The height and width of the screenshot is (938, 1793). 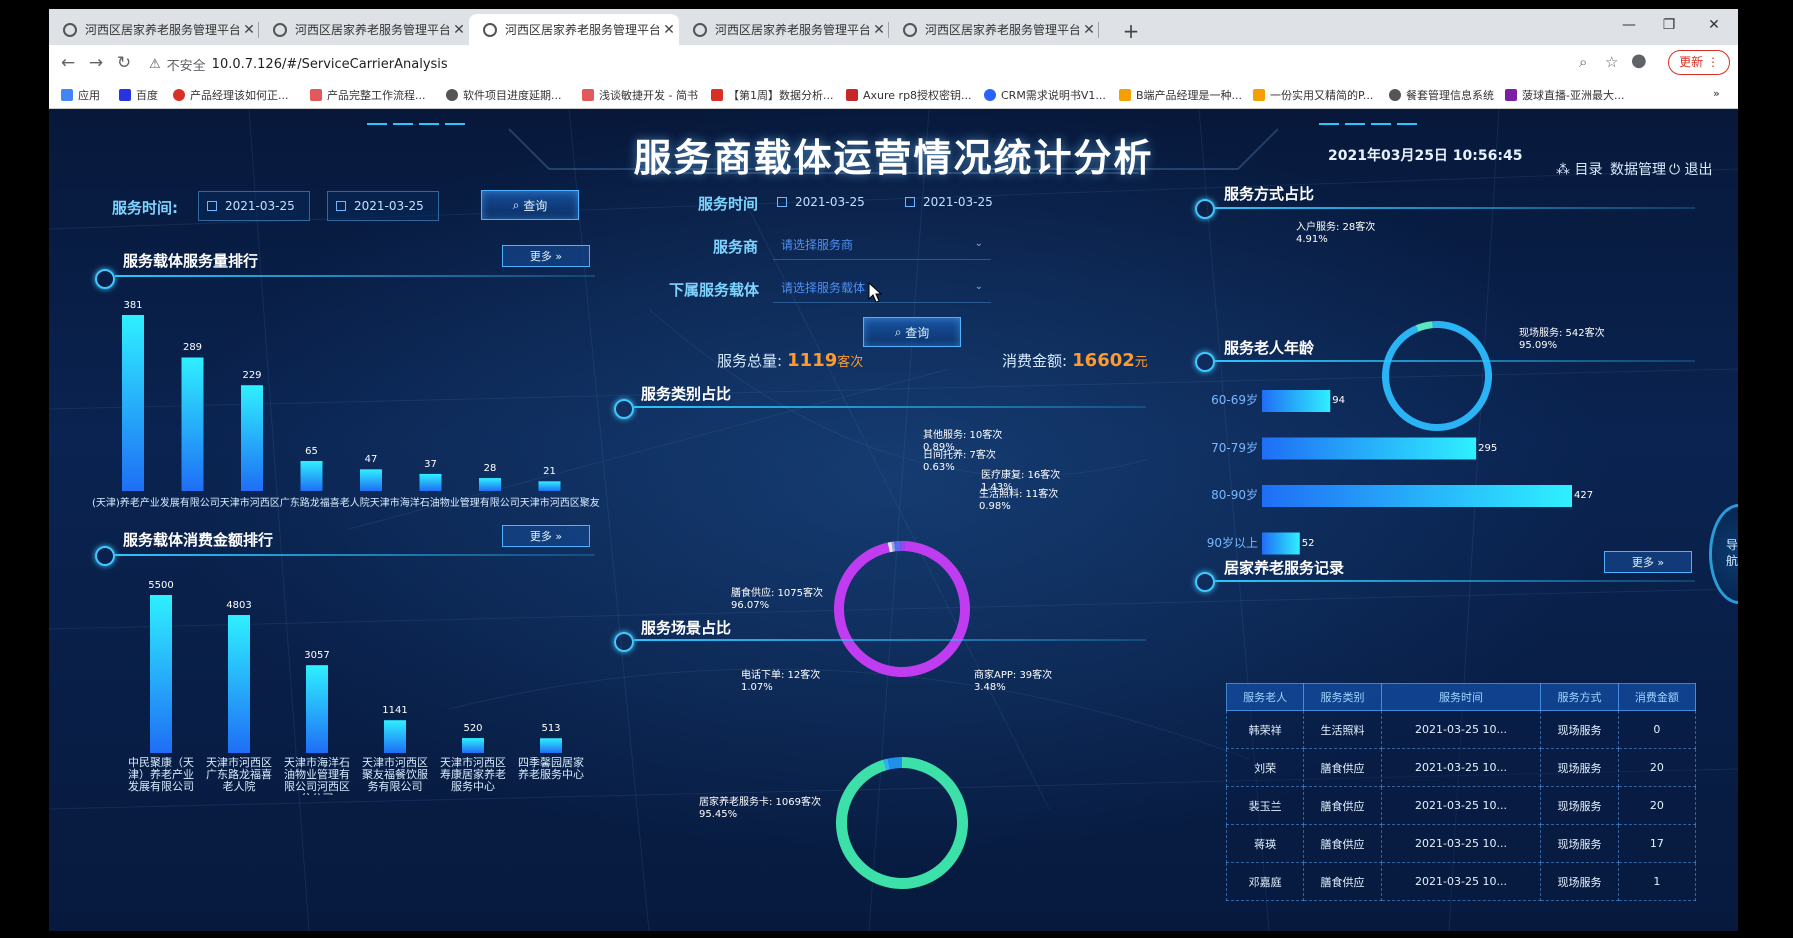 What do you see at coordinates (953, 202) in the screenshot?
I see `center-end-date-field: 2021-03-25` at bounding box center [953, 202].